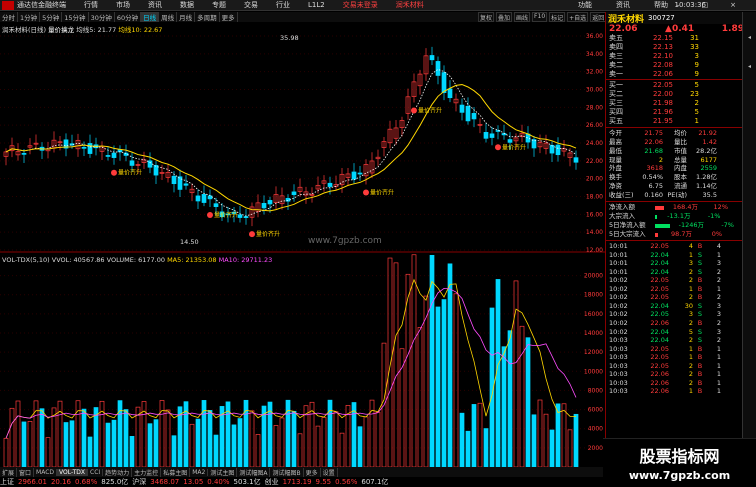 The image size is (756, 487). I want to click on indicator-tab: CCI, so click(96, 472).